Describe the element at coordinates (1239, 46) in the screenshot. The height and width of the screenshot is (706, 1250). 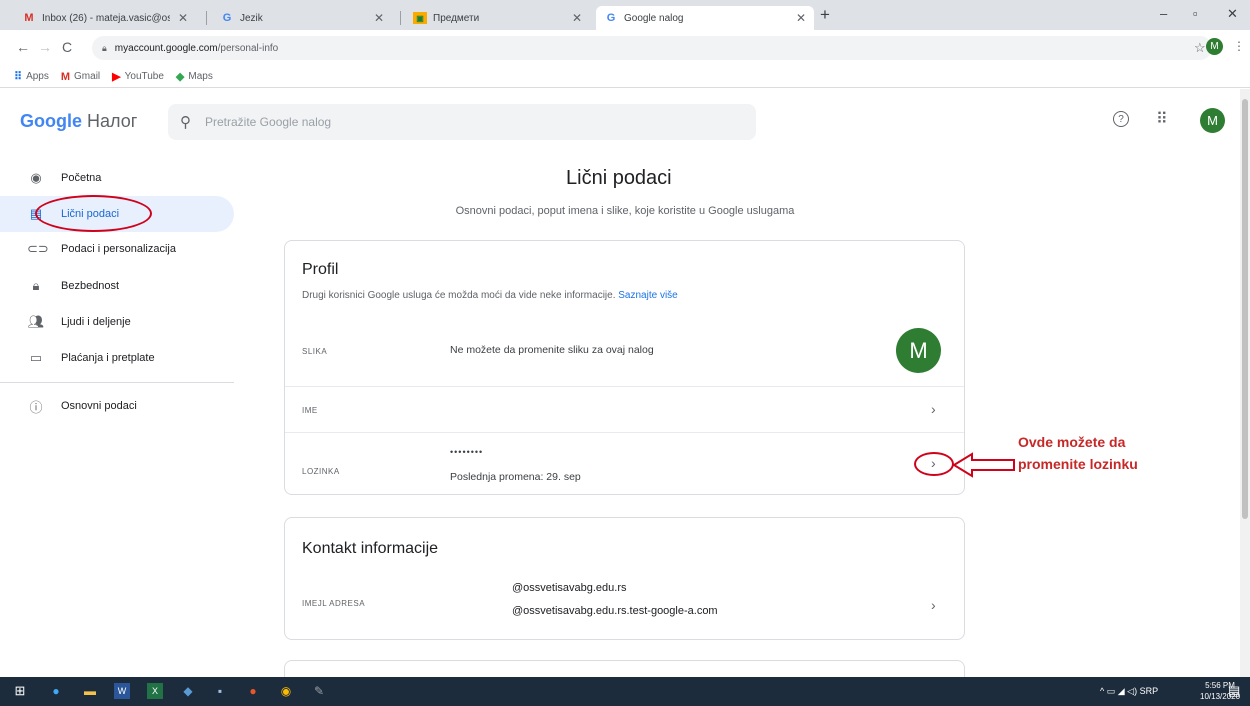
I see `browser-menu-icon: ⋮` at that location.